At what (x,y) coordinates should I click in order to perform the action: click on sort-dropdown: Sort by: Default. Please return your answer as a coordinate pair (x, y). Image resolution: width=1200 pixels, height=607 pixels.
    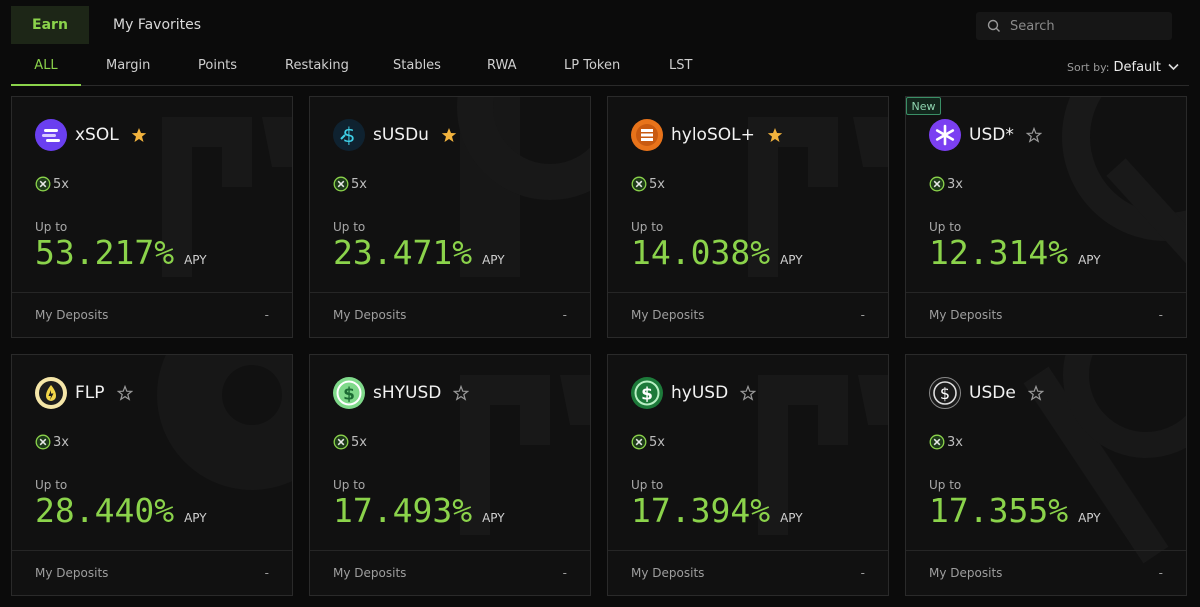
    Looking at the image, I should click on (1123, 67).